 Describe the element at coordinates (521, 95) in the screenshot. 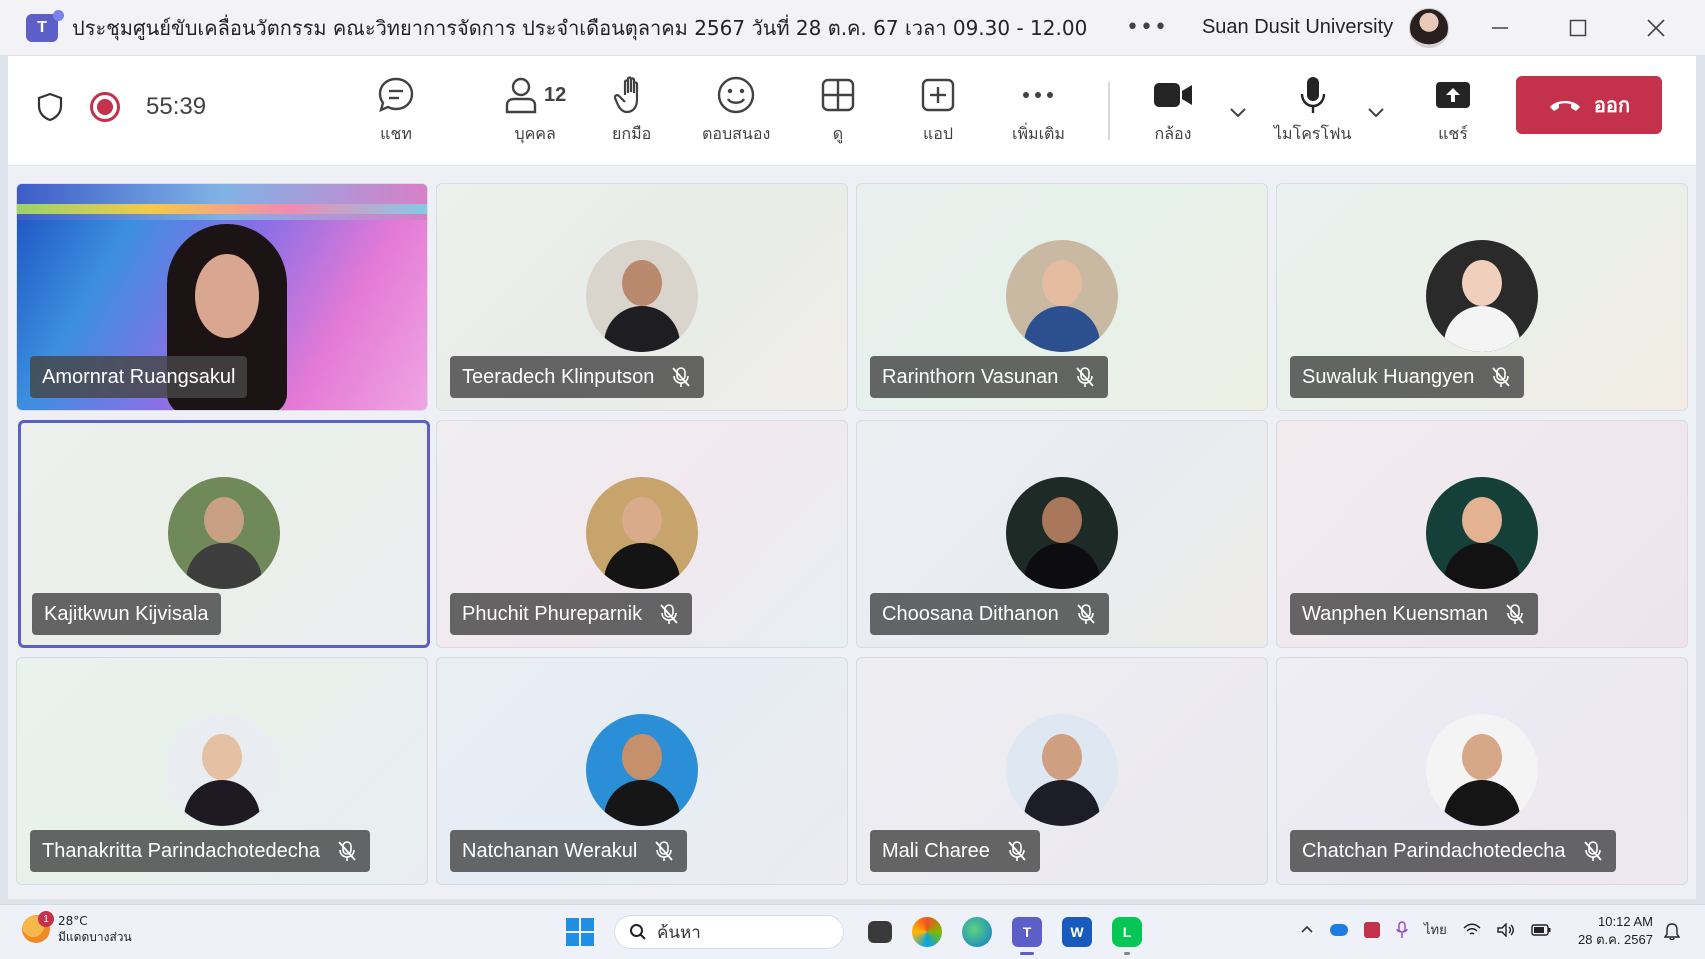

I see `people-icon` at that location.